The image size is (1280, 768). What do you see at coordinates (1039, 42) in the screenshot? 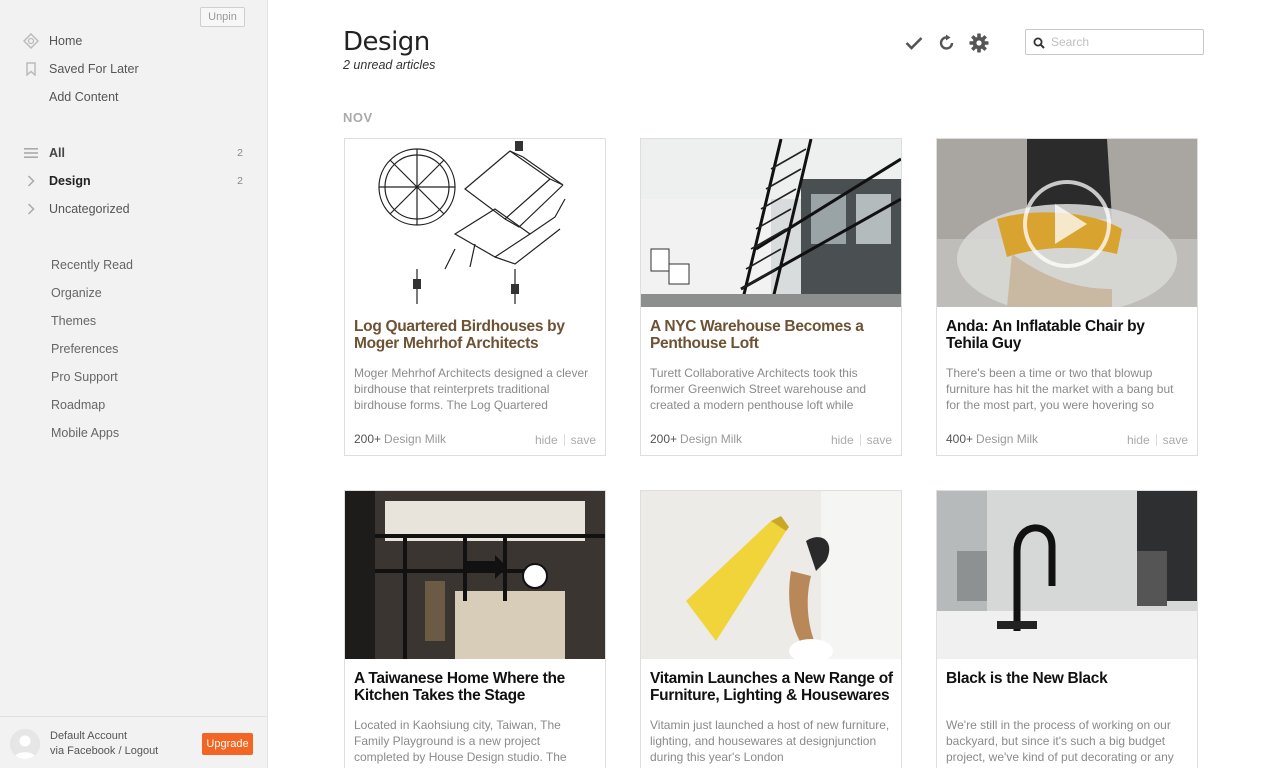
I see `search-icon` at bounding box center [1039, 42].